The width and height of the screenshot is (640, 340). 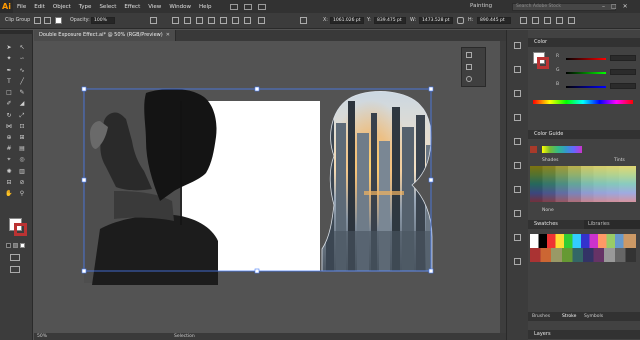 What do you see at coordinates (9, 47) in the screenshot?
I see `selection-tool-icon: ➤` at bounding box center [9, 47].